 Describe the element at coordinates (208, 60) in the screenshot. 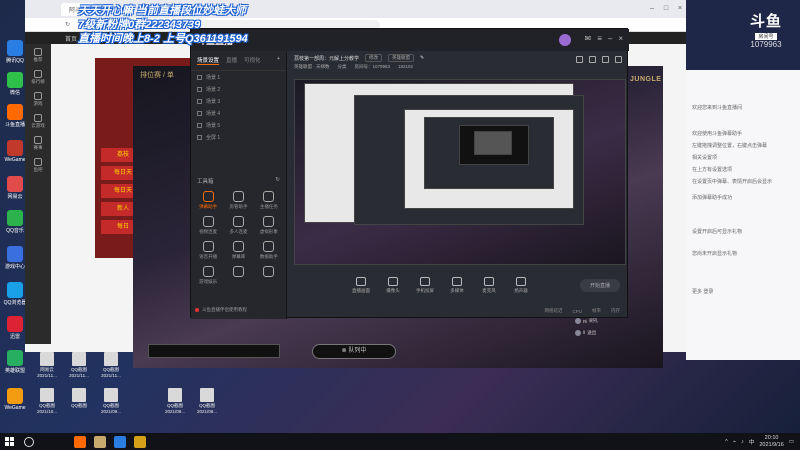

I see `tab-scene: 场景设置` at that location.